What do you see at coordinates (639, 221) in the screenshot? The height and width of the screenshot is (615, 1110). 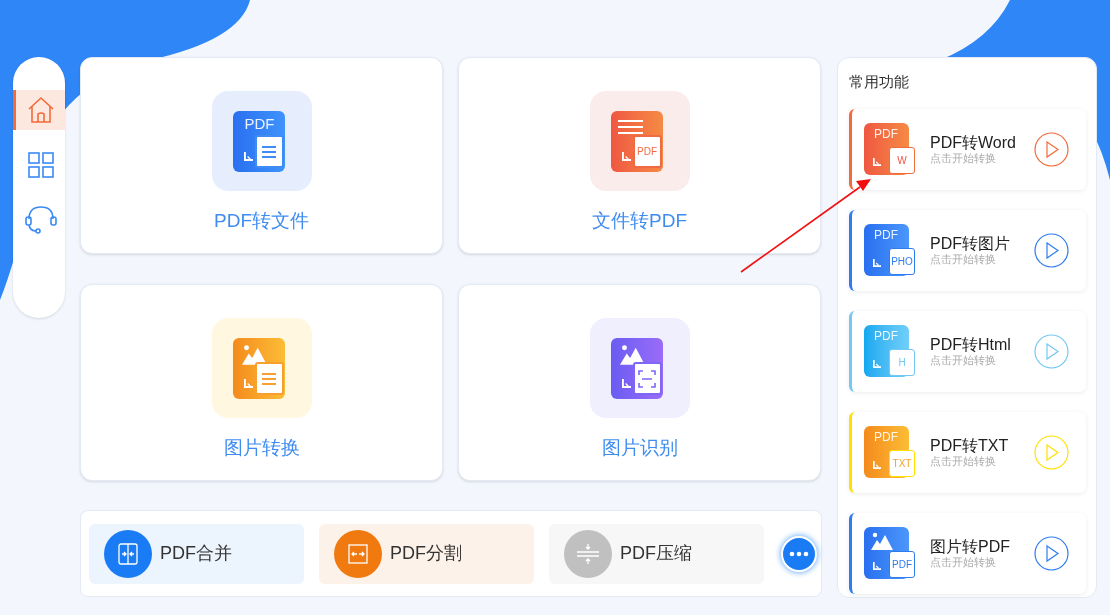 I see `card-label: 文件转PDF` at bounding box center [639, 221].